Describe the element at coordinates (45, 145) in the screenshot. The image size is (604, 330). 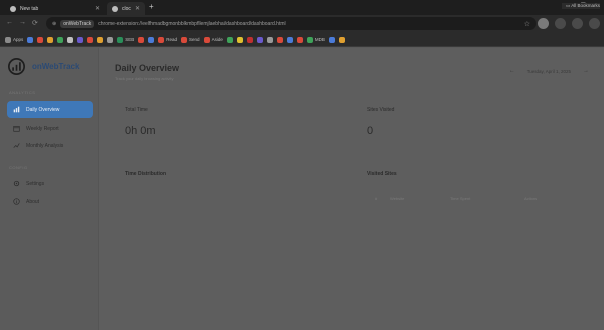
I see `sidebar-item-label: Monthly Analysis` at that location.